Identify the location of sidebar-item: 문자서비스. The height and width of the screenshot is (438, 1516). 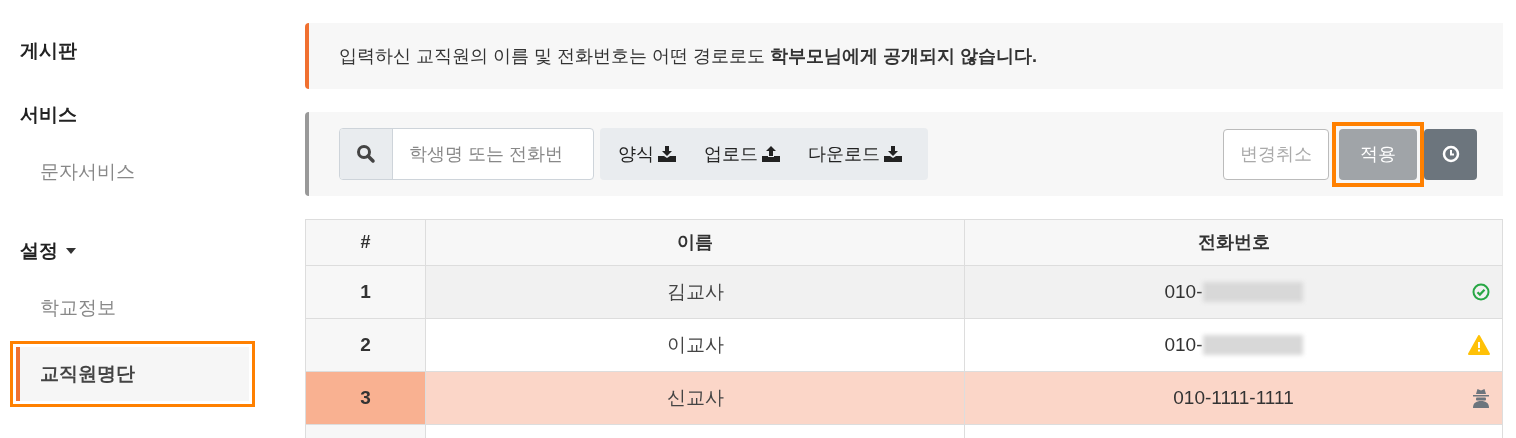
(132, 172).